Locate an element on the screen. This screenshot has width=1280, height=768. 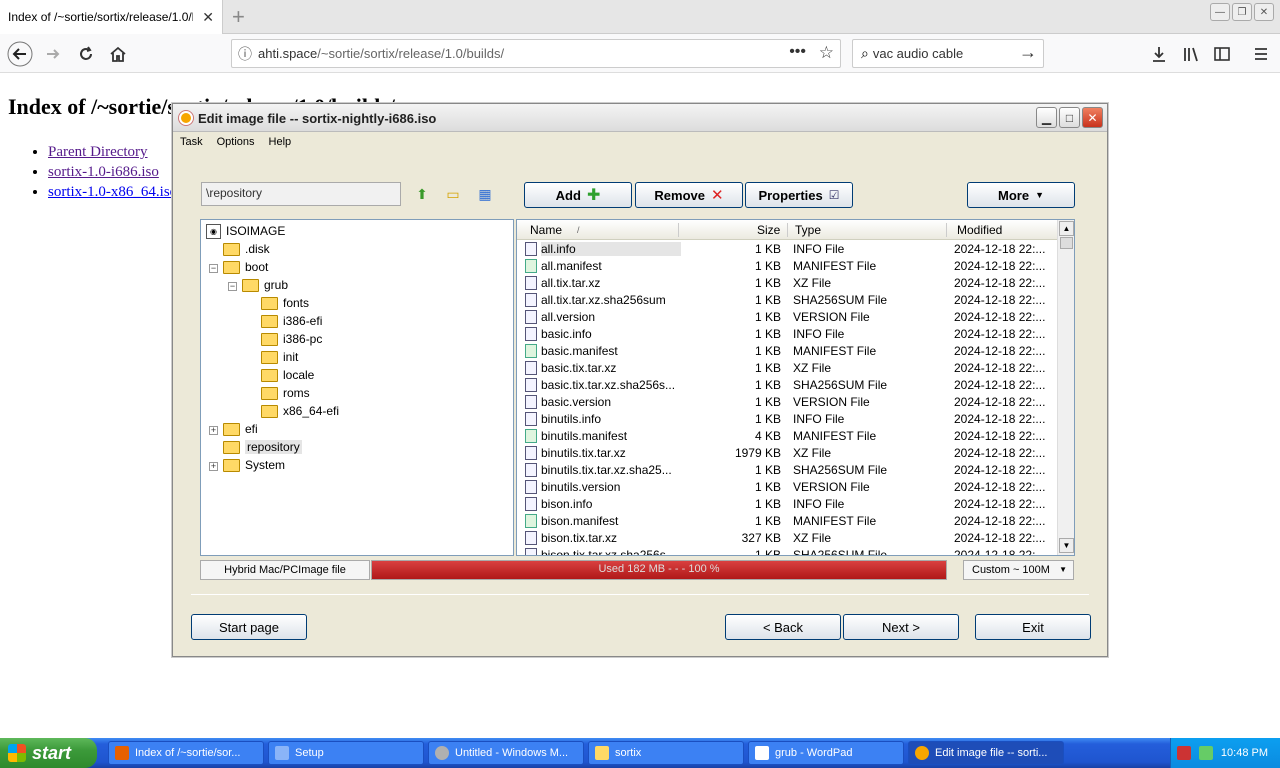
up-folder-icon: ⬆ is located at coordinates (422, 194).